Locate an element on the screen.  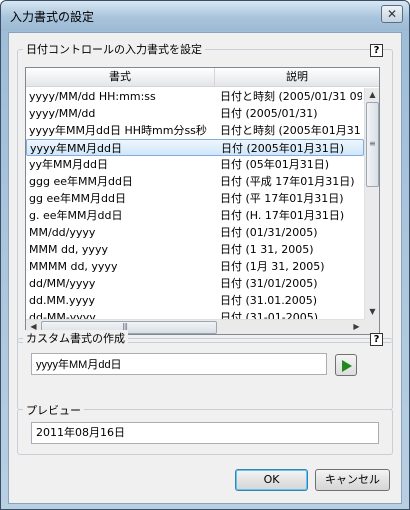
format-list-row: ggg ee年MM月dd日 日付 (平成 17年01月31日) is located at coordinates (195, 181).